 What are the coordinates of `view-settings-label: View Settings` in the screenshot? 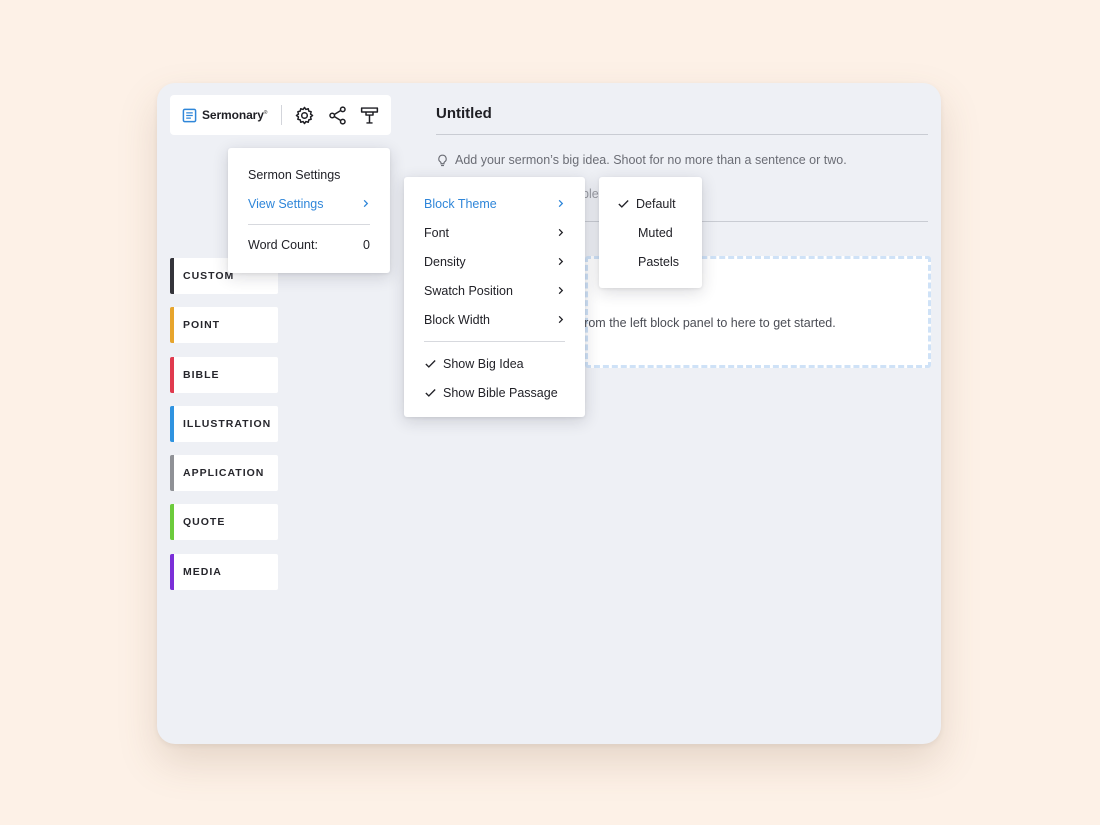 It's located at (286, 203).